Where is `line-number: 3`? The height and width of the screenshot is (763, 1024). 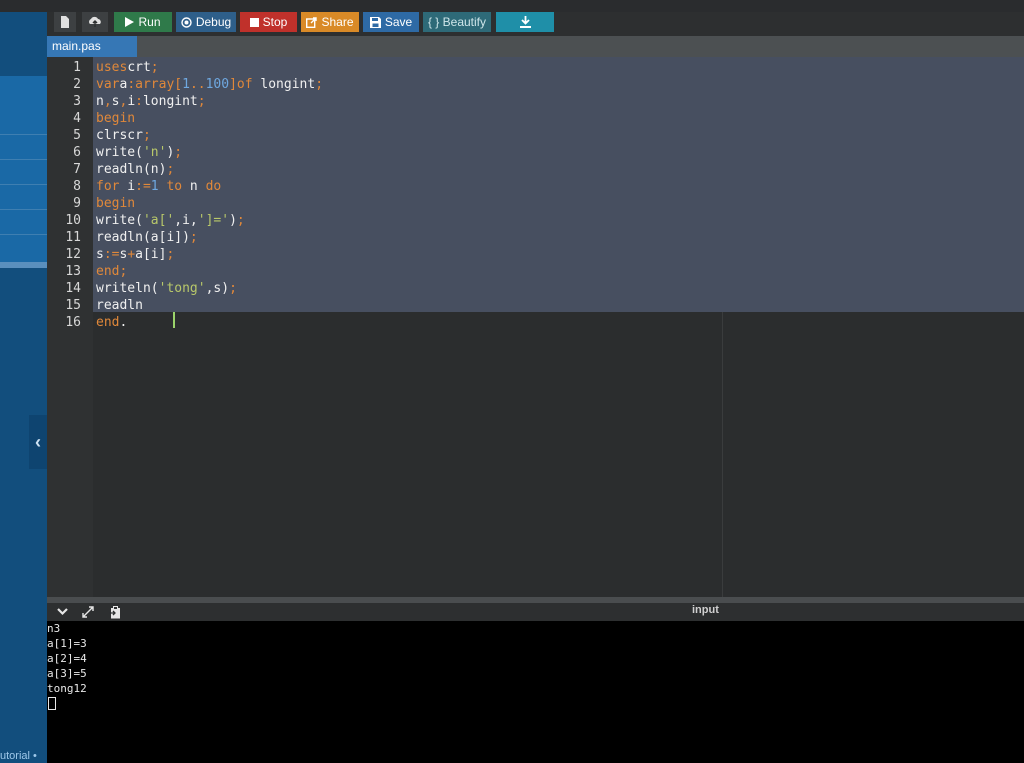 line-number: 3 is located at coordinates (77, 101).